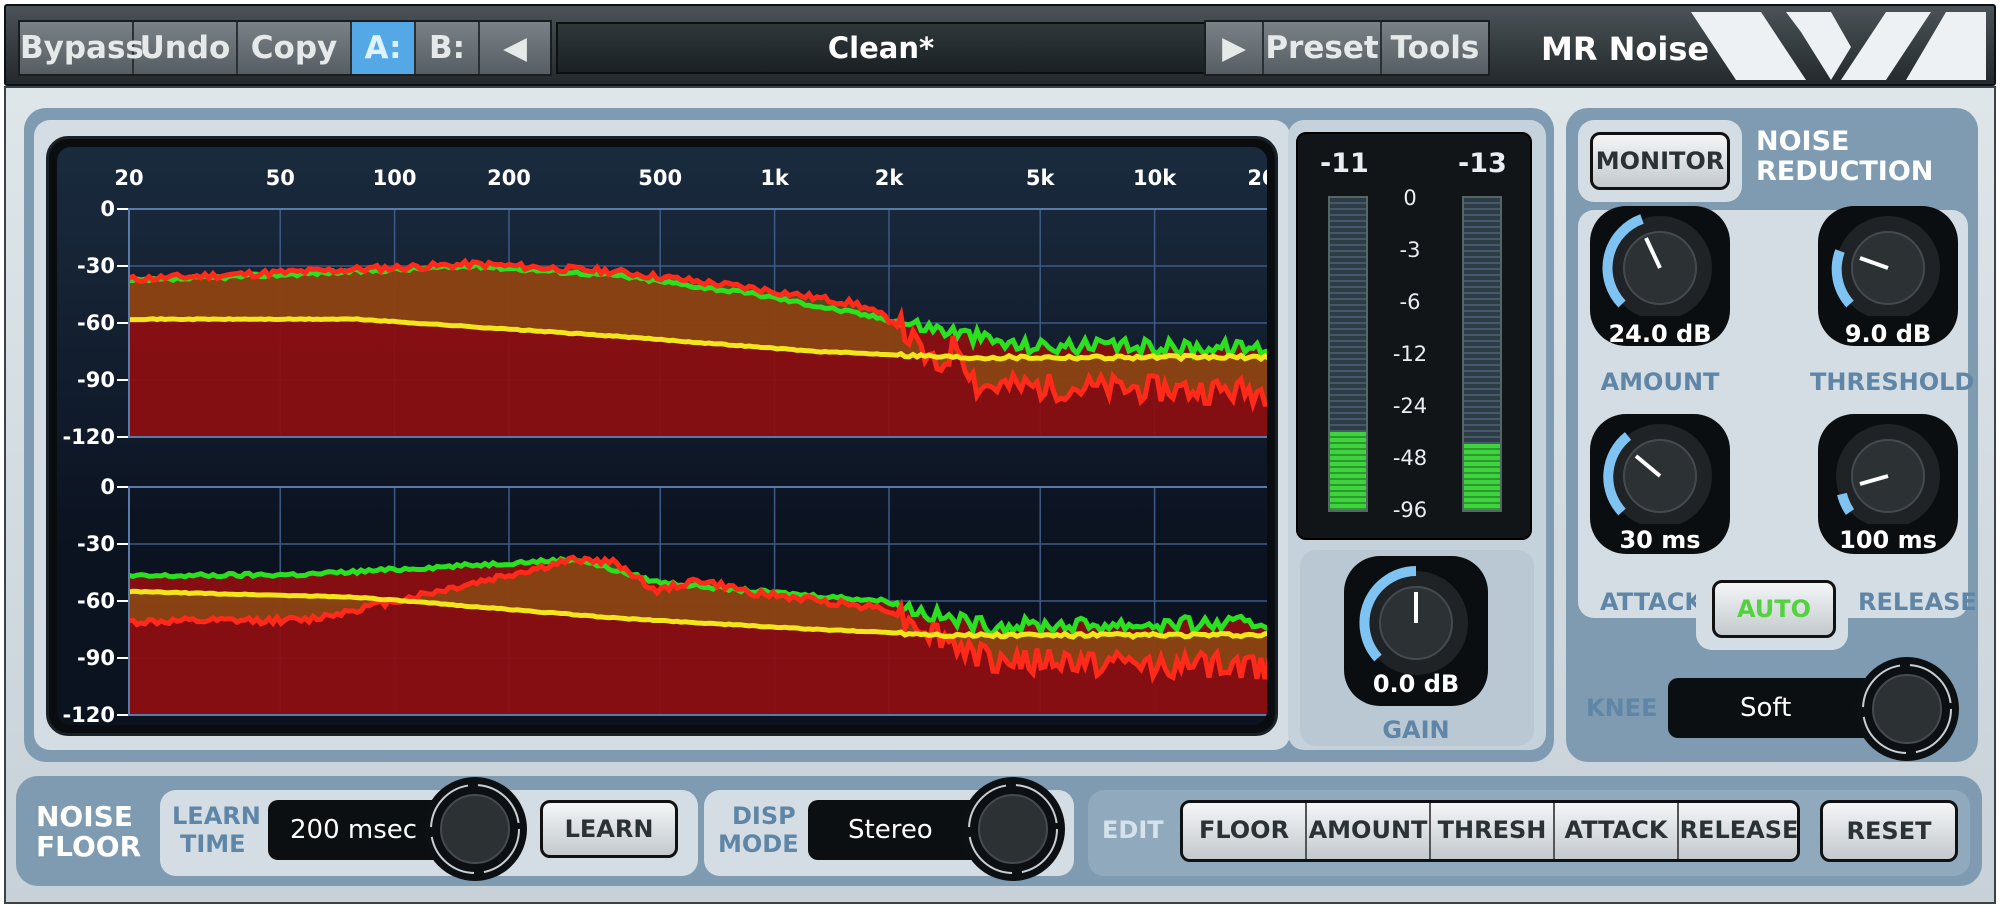  Describe the element at coordinates (1410, 354) in the screenshot. I see `meter-scale-12: -12` at that location.